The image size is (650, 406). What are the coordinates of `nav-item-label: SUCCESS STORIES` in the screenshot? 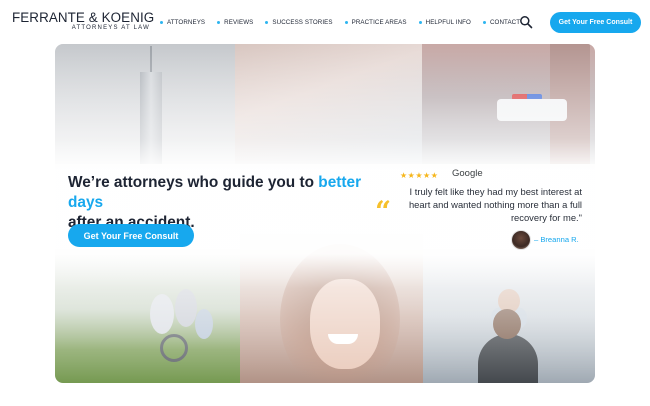 It's located at (302, 22).